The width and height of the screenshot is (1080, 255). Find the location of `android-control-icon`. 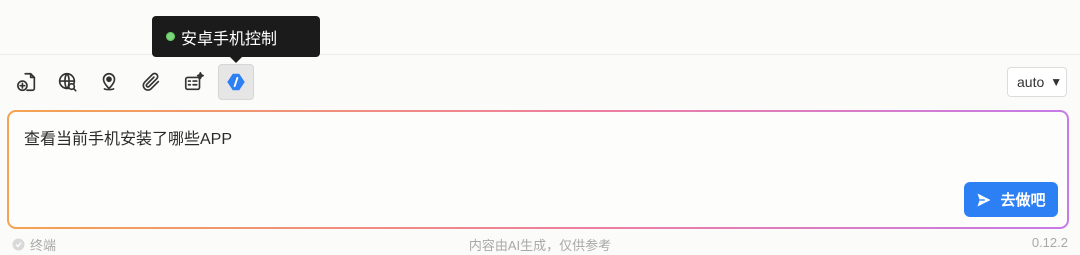

android-control-icon is located at coordinates (236, 82).